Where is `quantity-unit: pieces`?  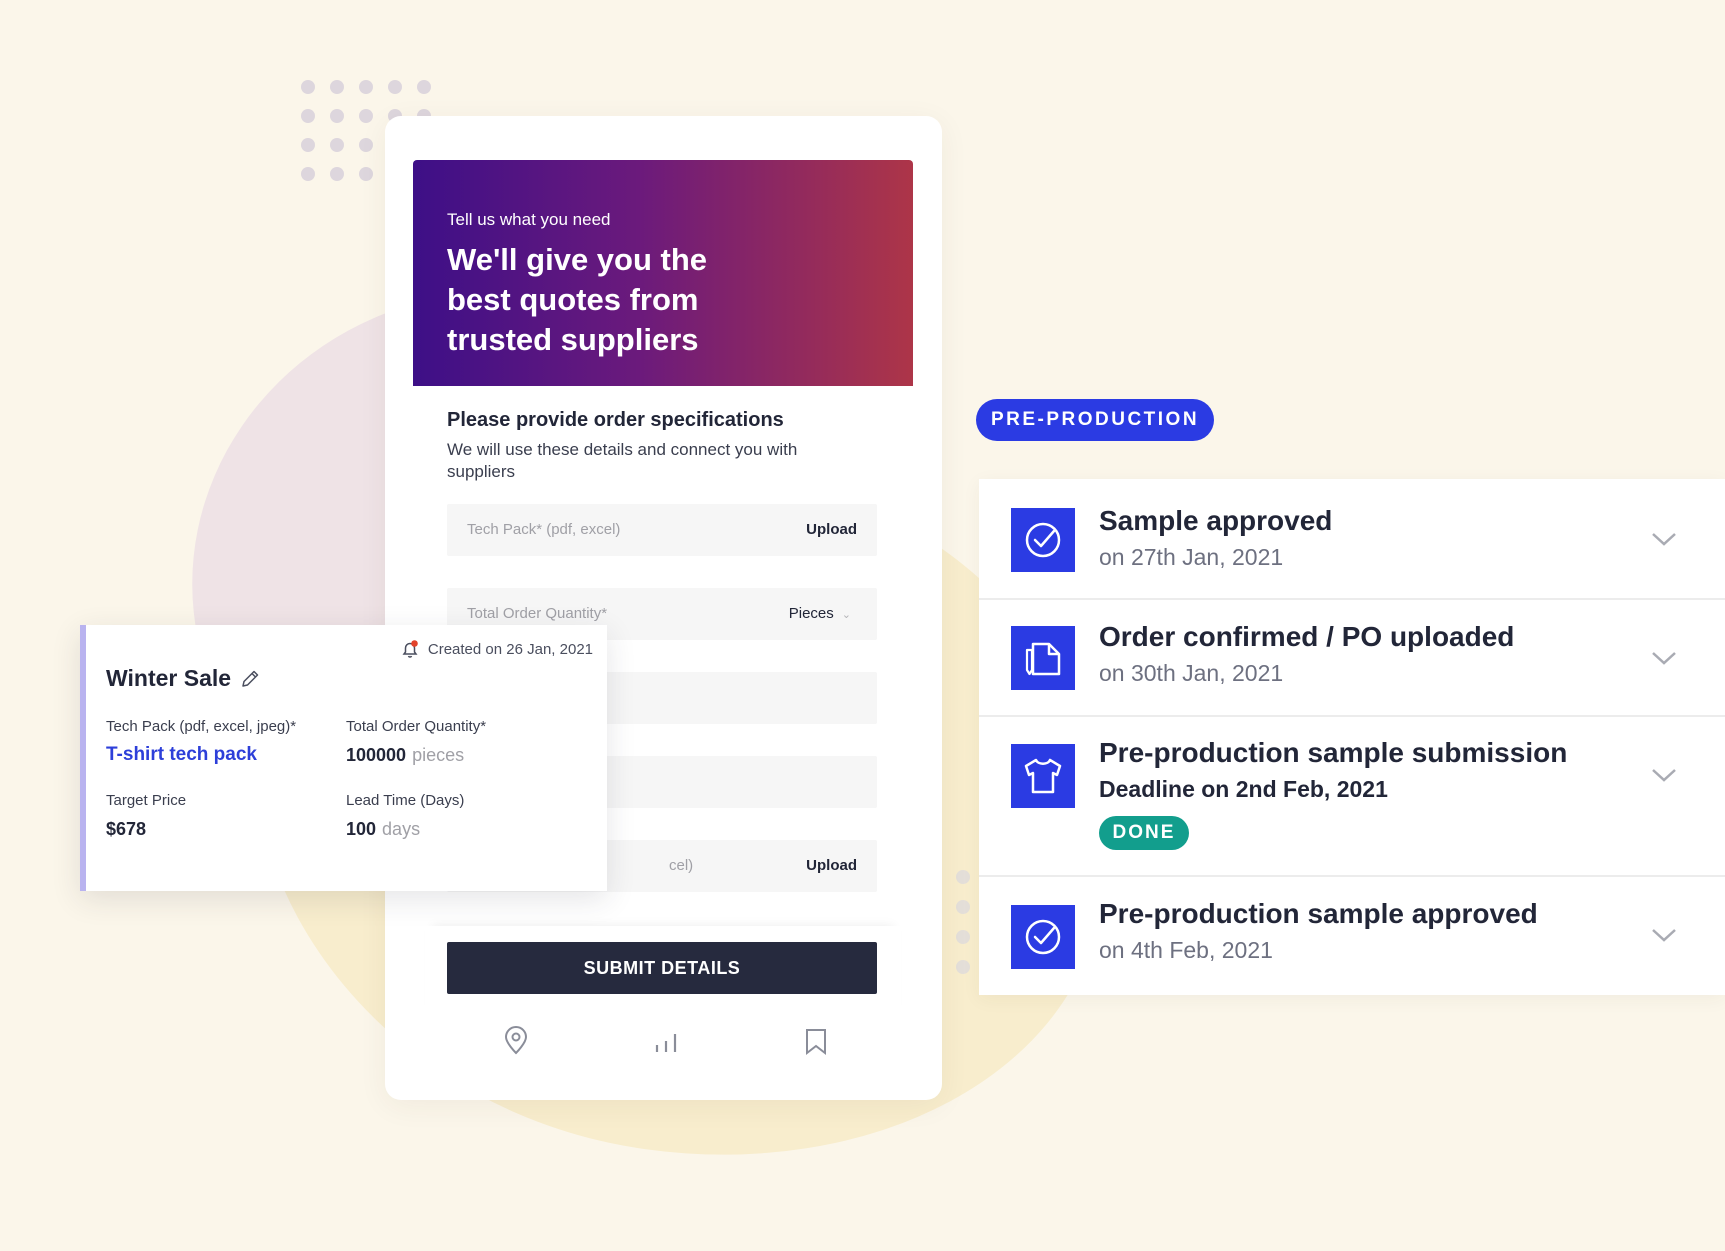 quantity-unit: pieces is located at coordinates (438, 755).